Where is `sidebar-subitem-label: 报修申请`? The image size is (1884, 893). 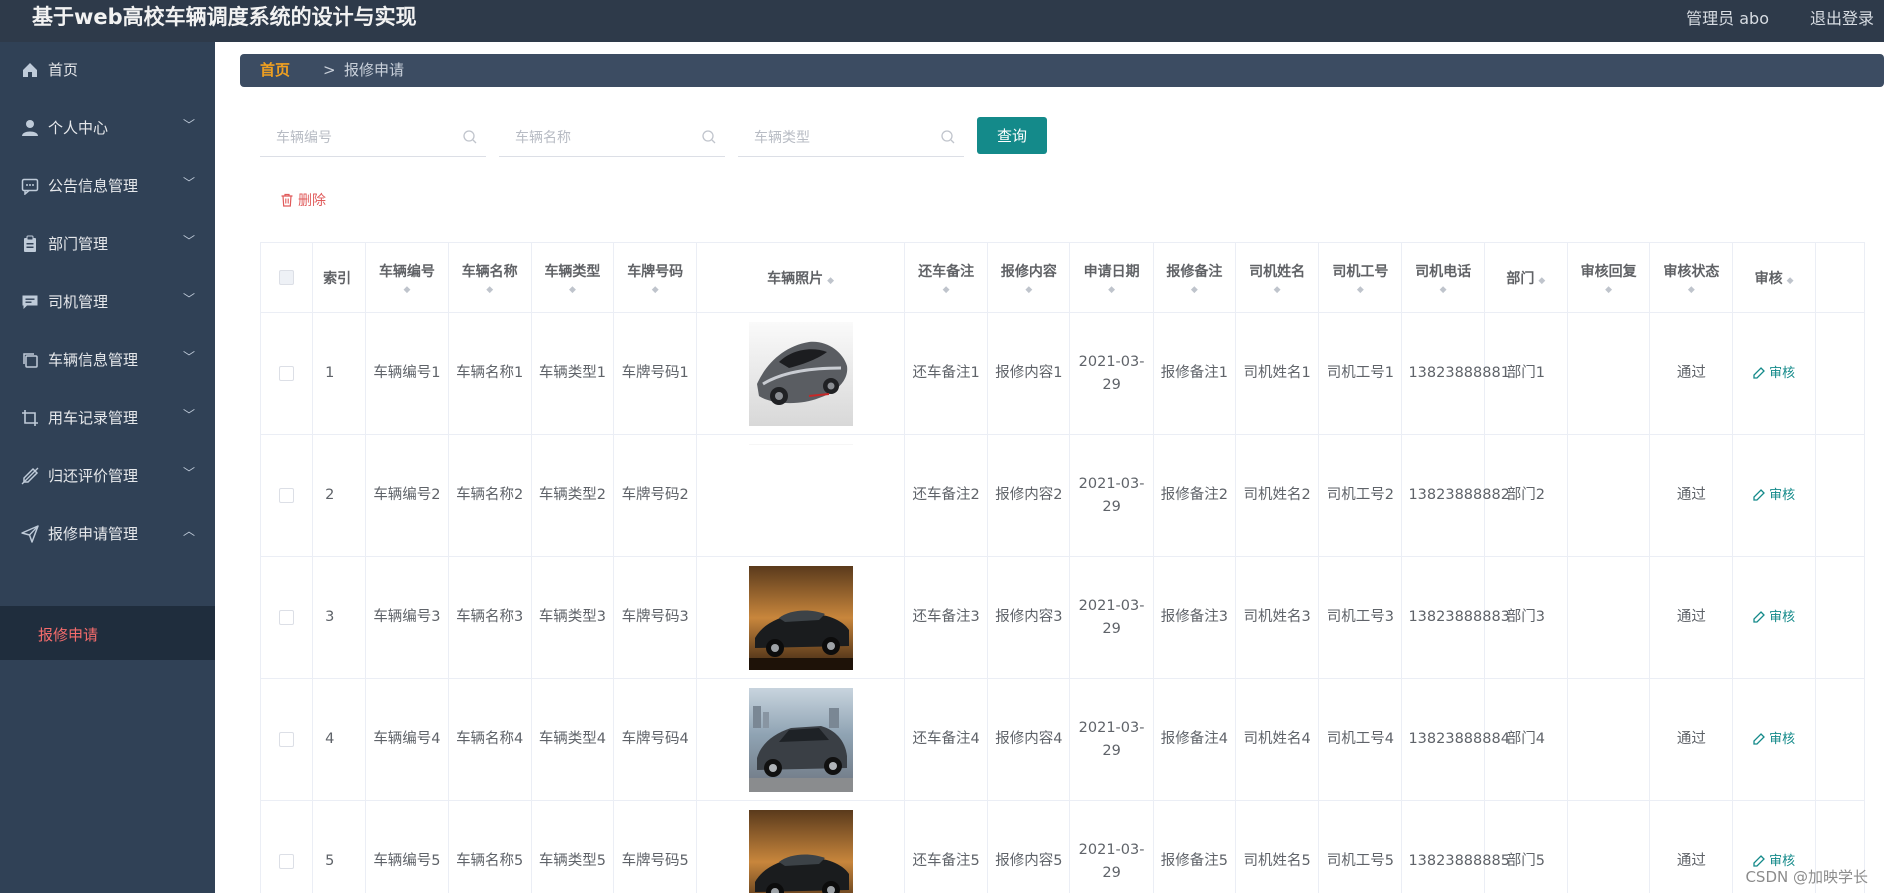
sidebar-subitem-label: 报修申请 is located at coordinates (68, 635).